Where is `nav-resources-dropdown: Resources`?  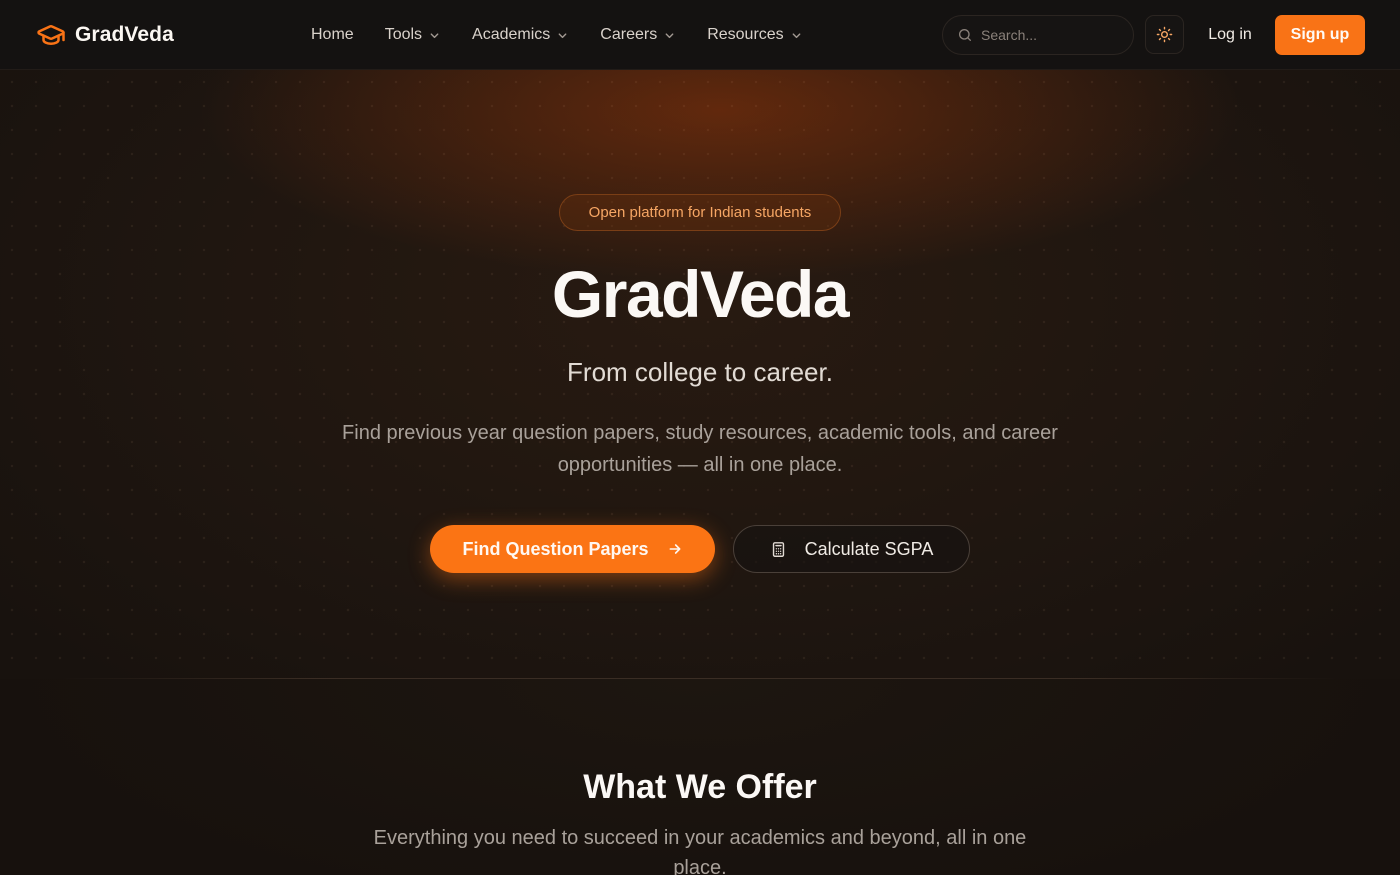 nav-resources-dropdown: Resources is located at coordinates (754, 35).